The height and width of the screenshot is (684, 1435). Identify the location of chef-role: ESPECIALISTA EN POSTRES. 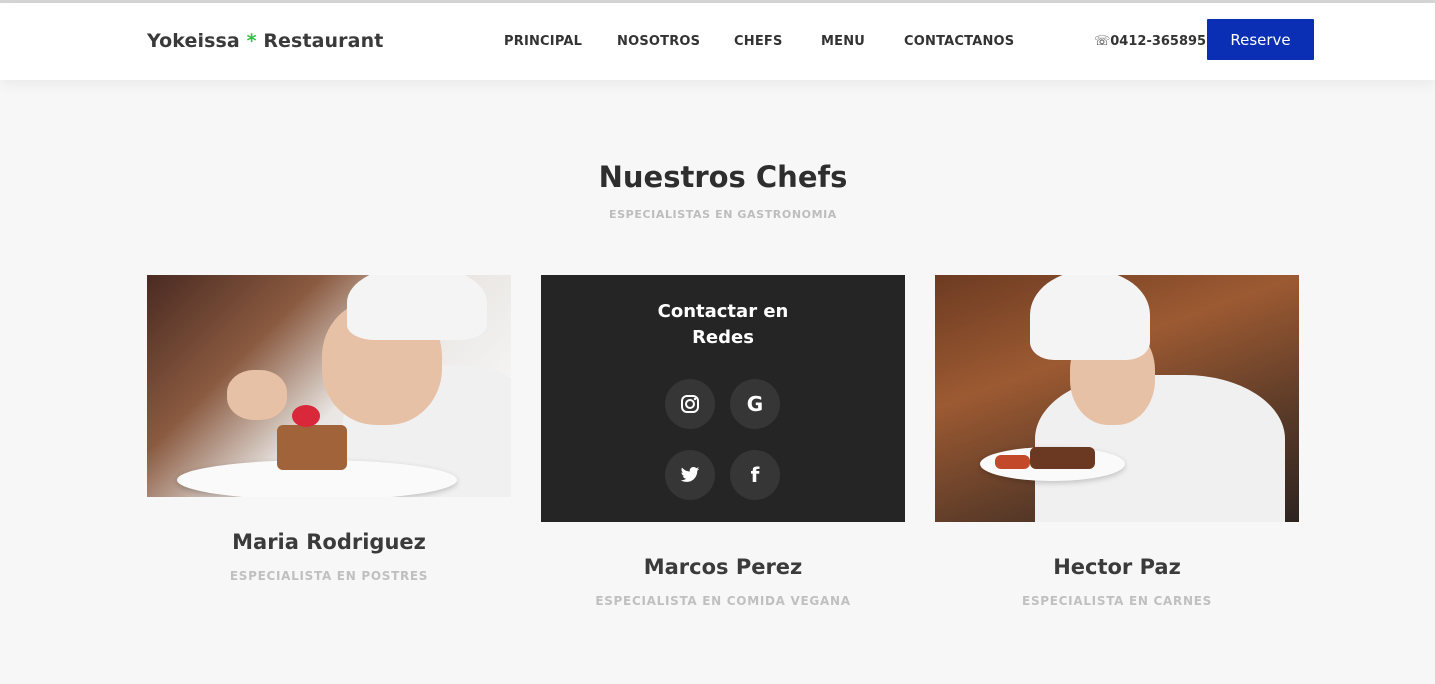
(329, 576).